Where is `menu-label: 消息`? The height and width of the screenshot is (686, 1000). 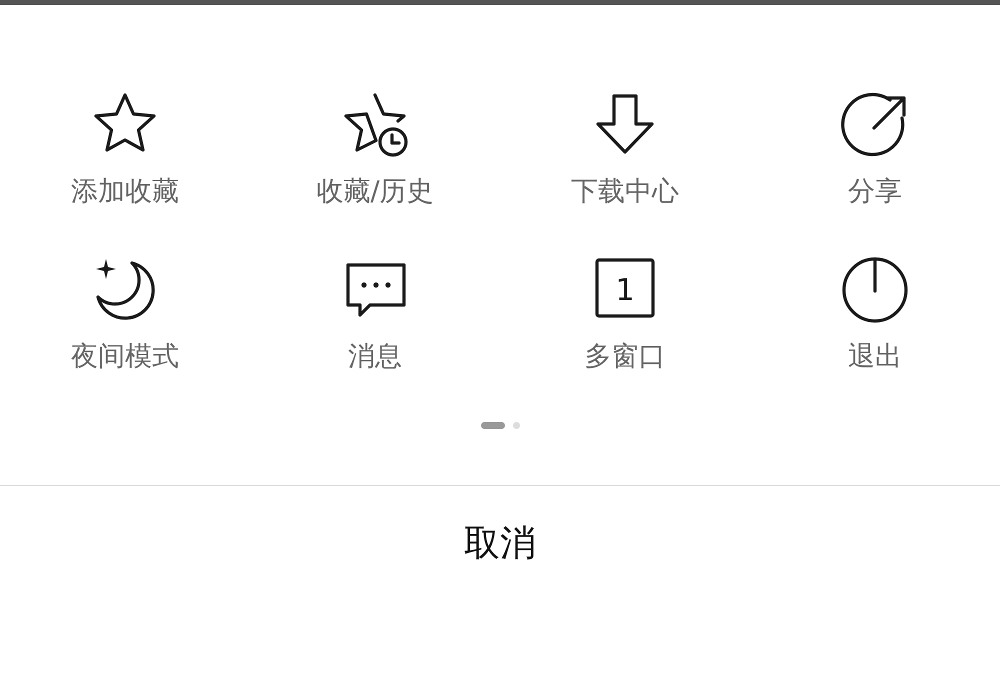
menu-label: 消息 is located at coordinates (375, 356).